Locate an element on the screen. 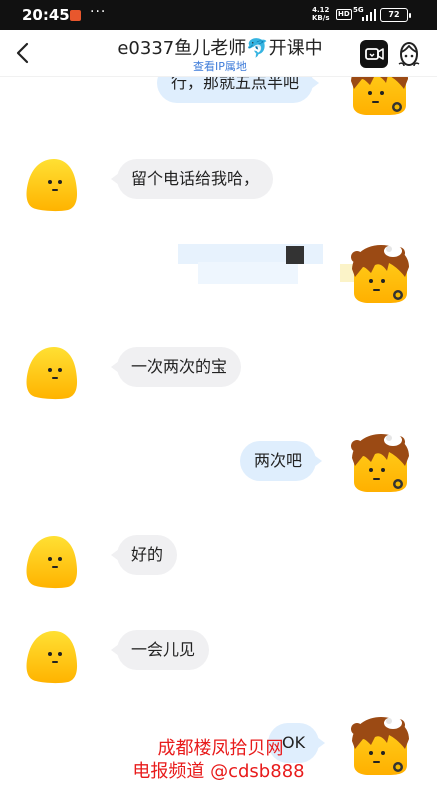 The width and height of the screenshot is (437, 787). message-bubble-incoming: 一会儿见 is located at coordinates (160, 650).